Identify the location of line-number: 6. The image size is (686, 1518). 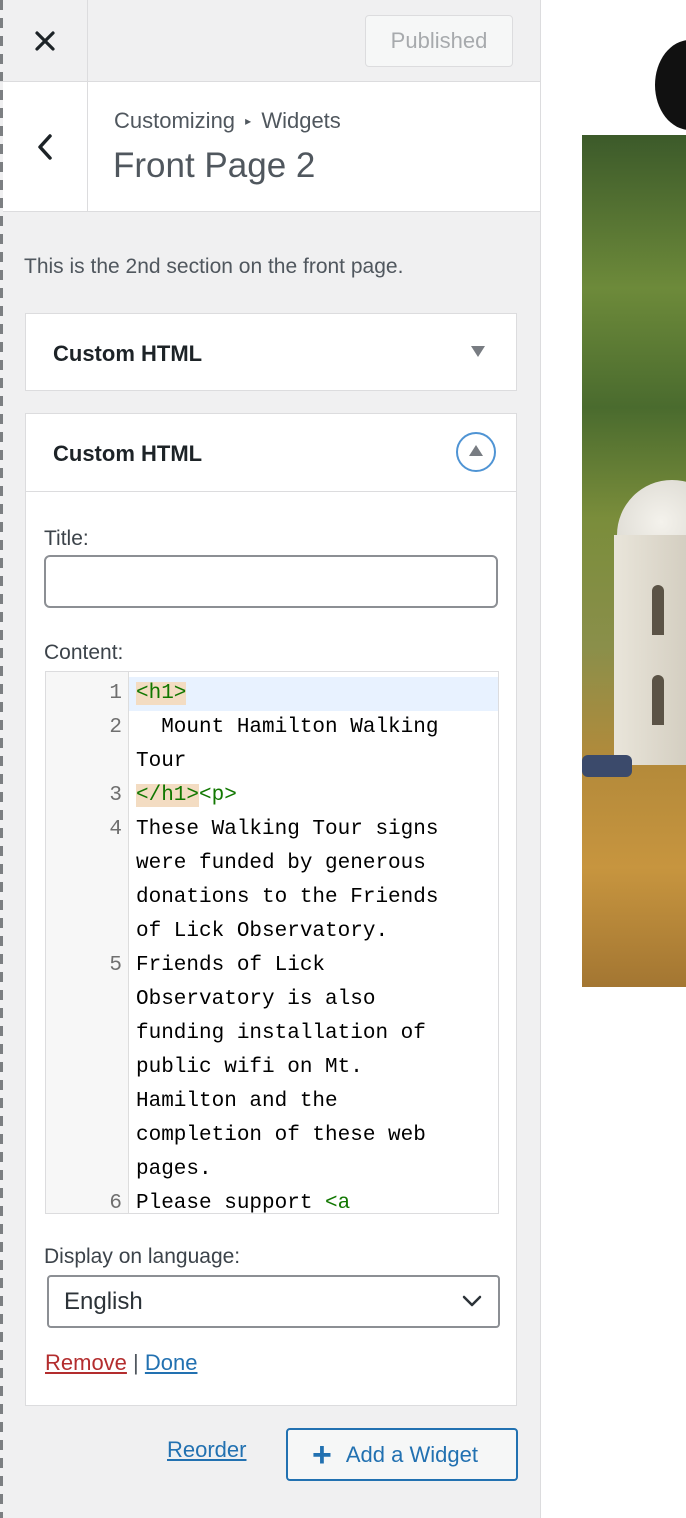
(115, 1203).